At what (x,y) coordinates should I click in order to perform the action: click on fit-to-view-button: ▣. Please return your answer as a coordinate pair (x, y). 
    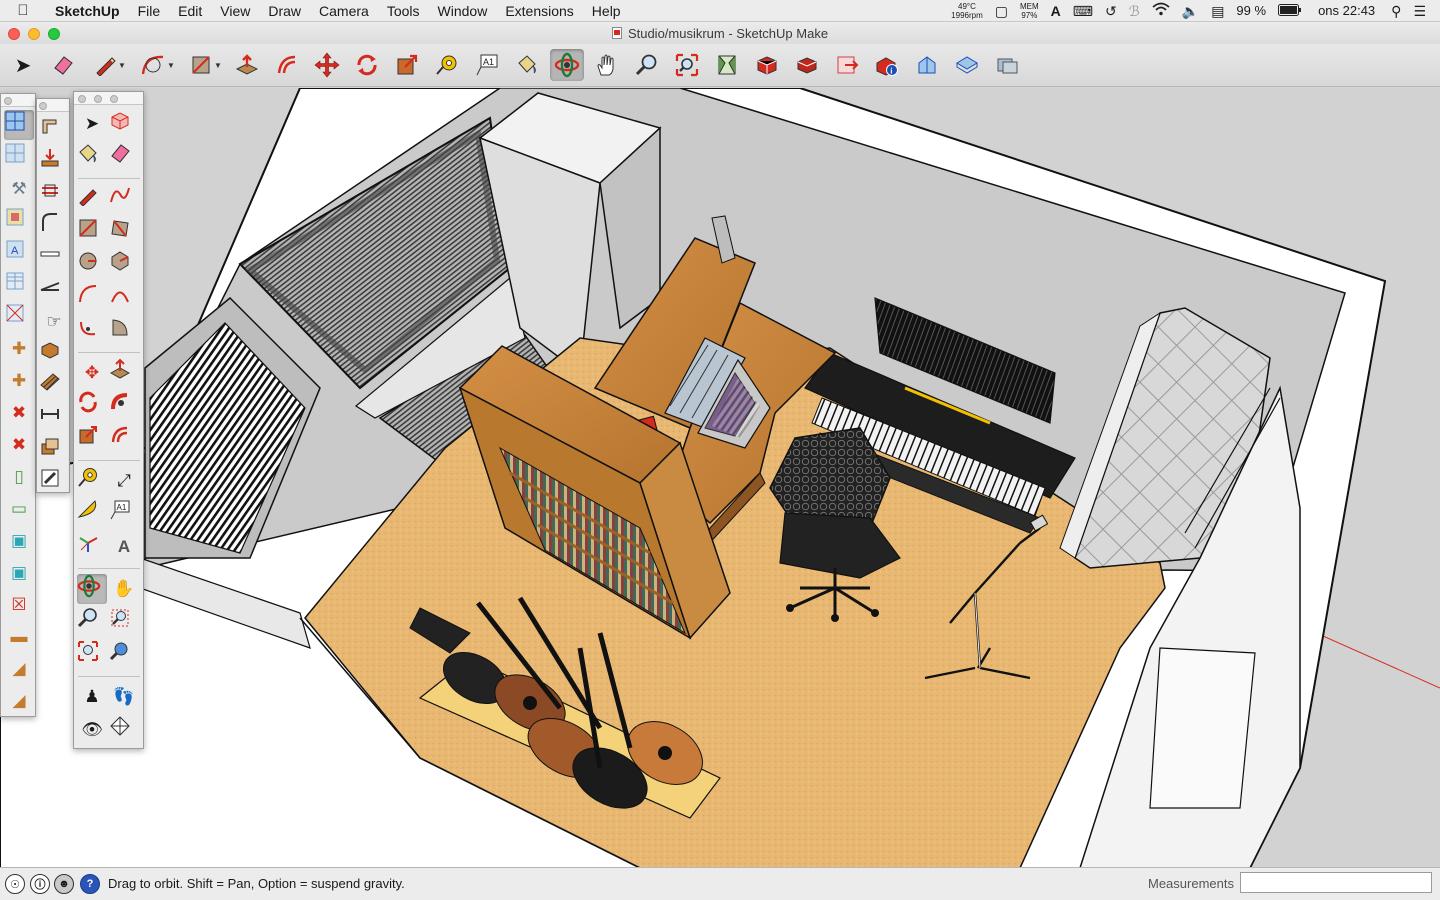
    Looking at the image, I should click on (19, 541).